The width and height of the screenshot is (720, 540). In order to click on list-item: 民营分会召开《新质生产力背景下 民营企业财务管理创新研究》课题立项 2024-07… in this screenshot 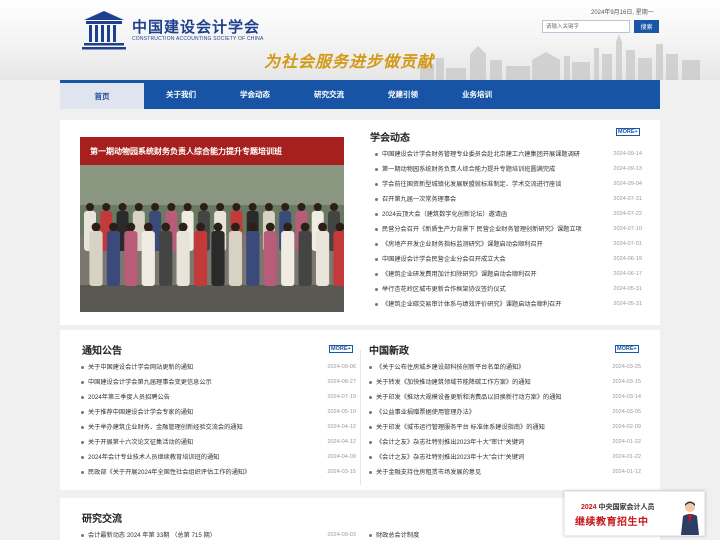, I will do `click(508, 229)`.